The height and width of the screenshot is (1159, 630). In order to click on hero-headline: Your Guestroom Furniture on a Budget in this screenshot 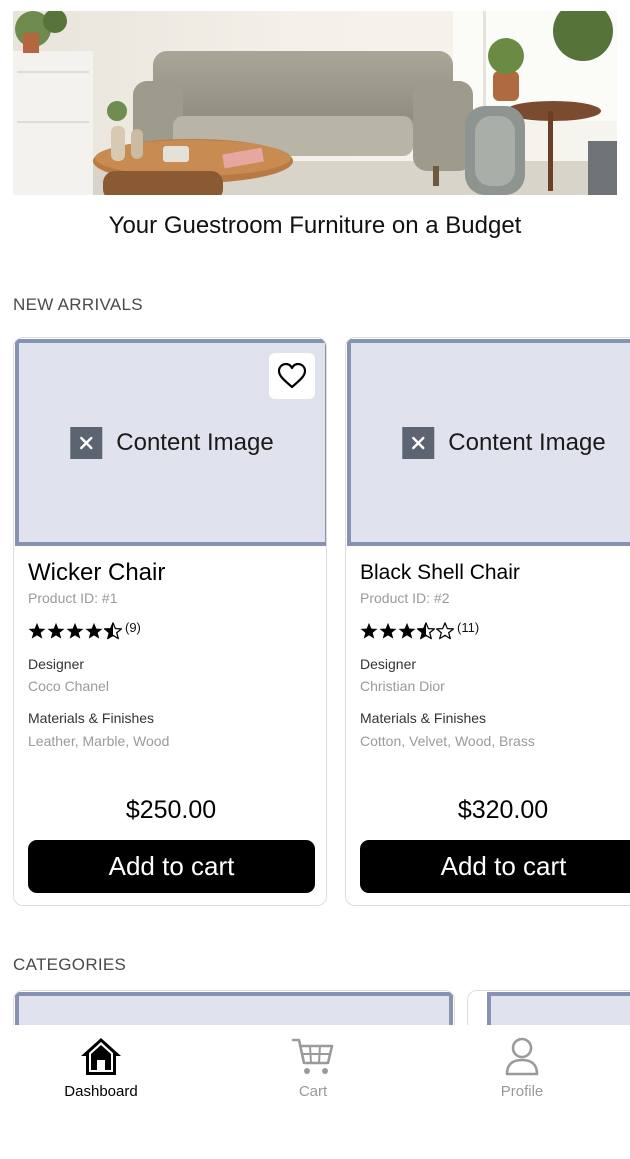, I will do `click(315, 225)`.